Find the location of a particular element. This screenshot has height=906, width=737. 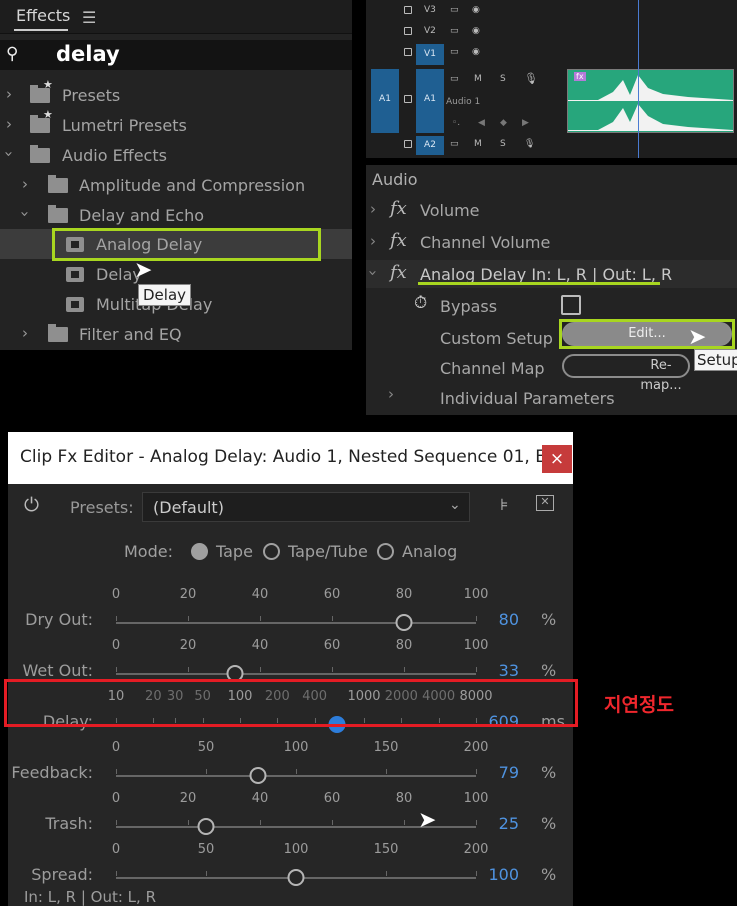

tree-item-audio-effects: › Audio Effects is located at coordinates (176, 155).